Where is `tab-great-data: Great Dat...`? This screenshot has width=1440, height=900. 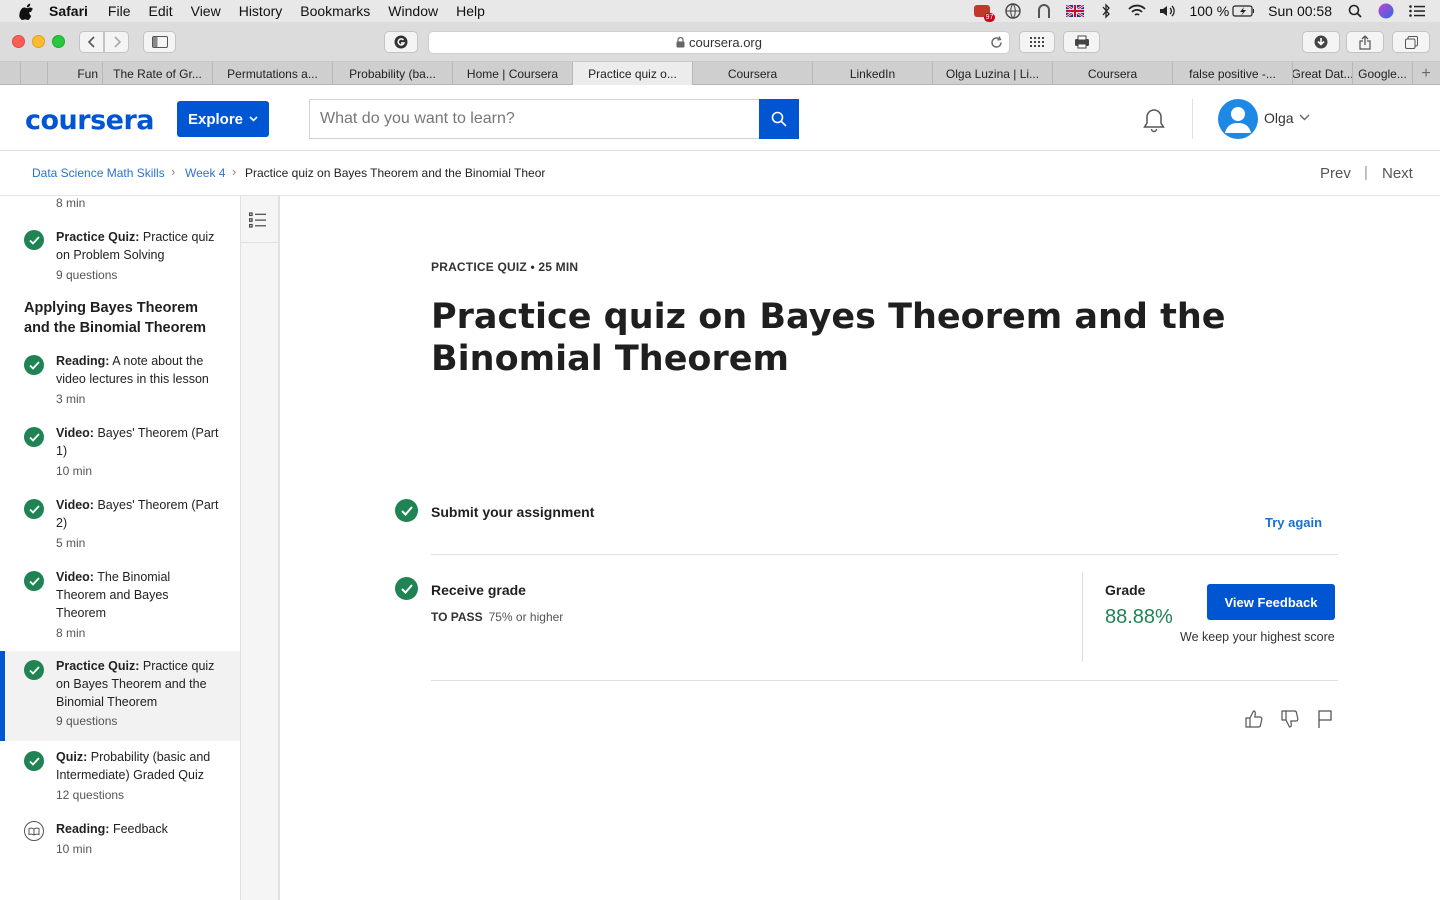
tab-great-data: Great Dat... is located at coordinates (1323, 73).